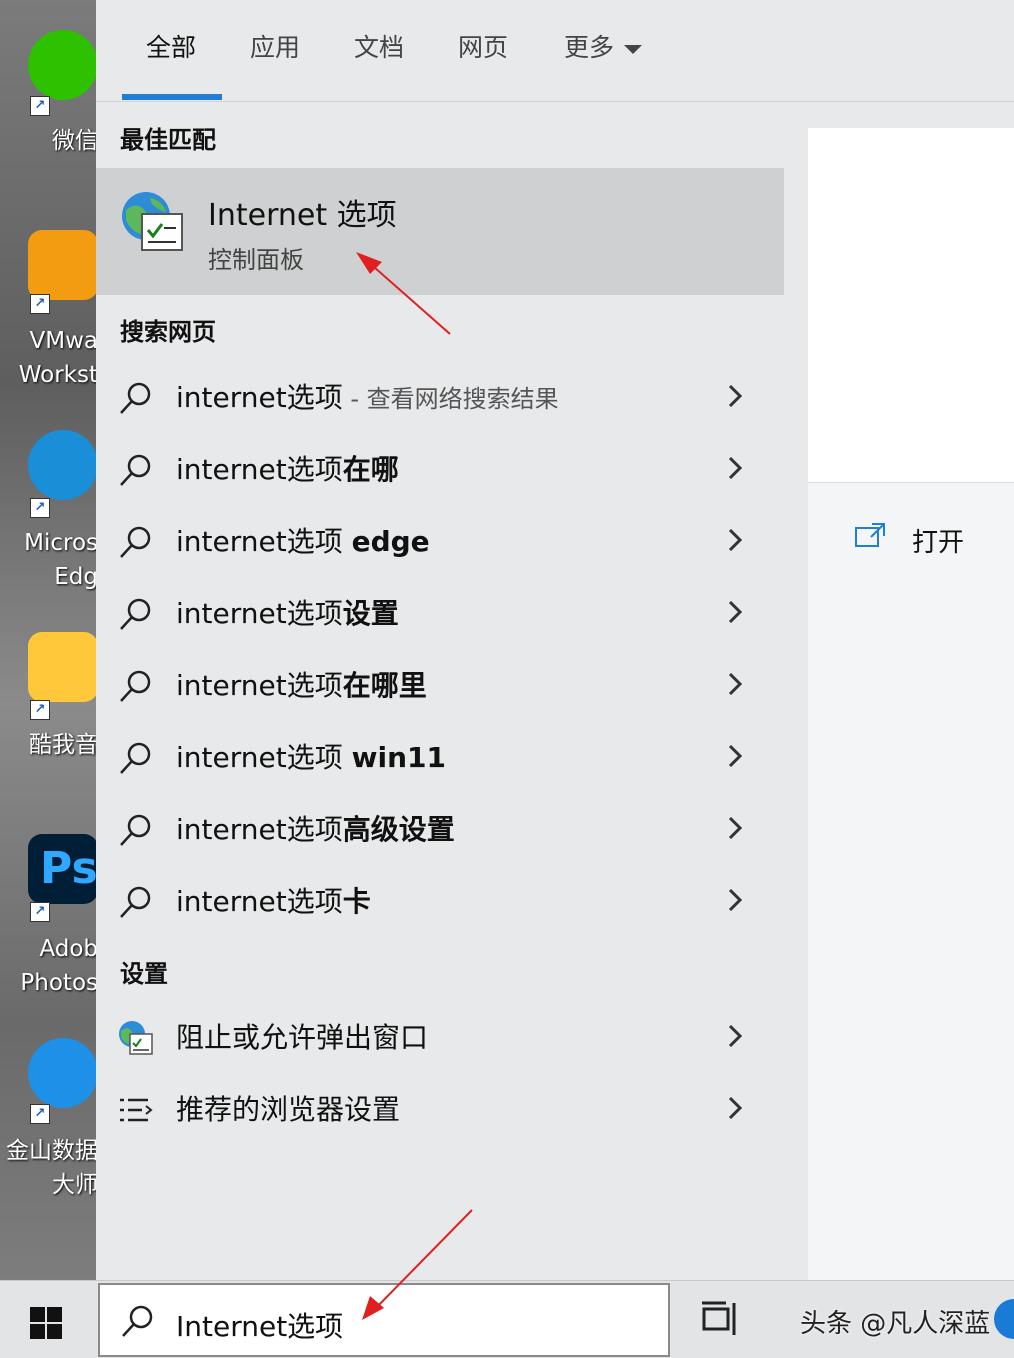 The width and height of the screenshot is (1014, 1358). What do you see at coordinates (302, 215) in the screenshot?
I see `best-match-title: Internet 选项` at bounding box center [302, 215].